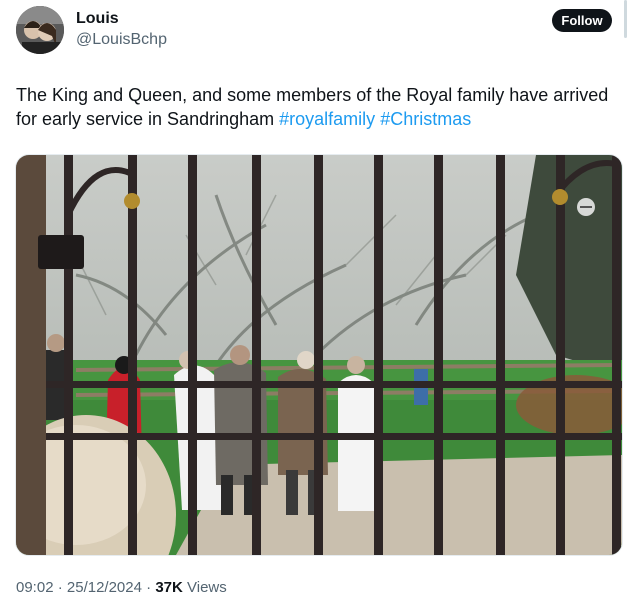  What do you see at coordinates (625, 19) in the screenshot?
I see `scrollbar` at bounding box center [625, 19].